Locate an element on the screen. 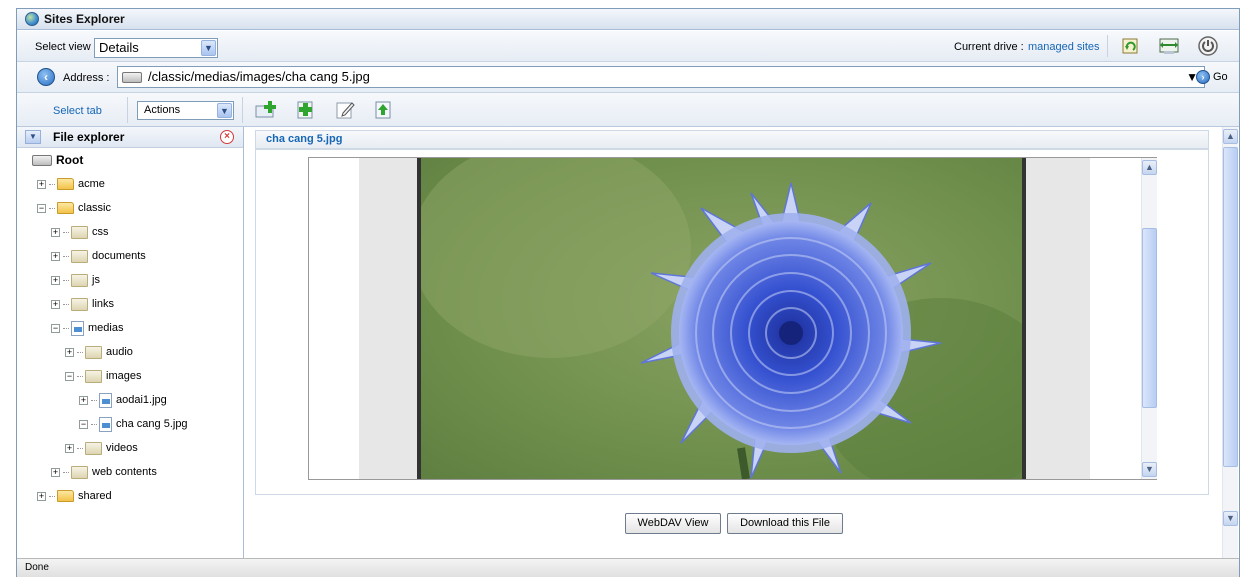 The image size is (1253, 584). power-icon is located at coordinates (1208, 46).